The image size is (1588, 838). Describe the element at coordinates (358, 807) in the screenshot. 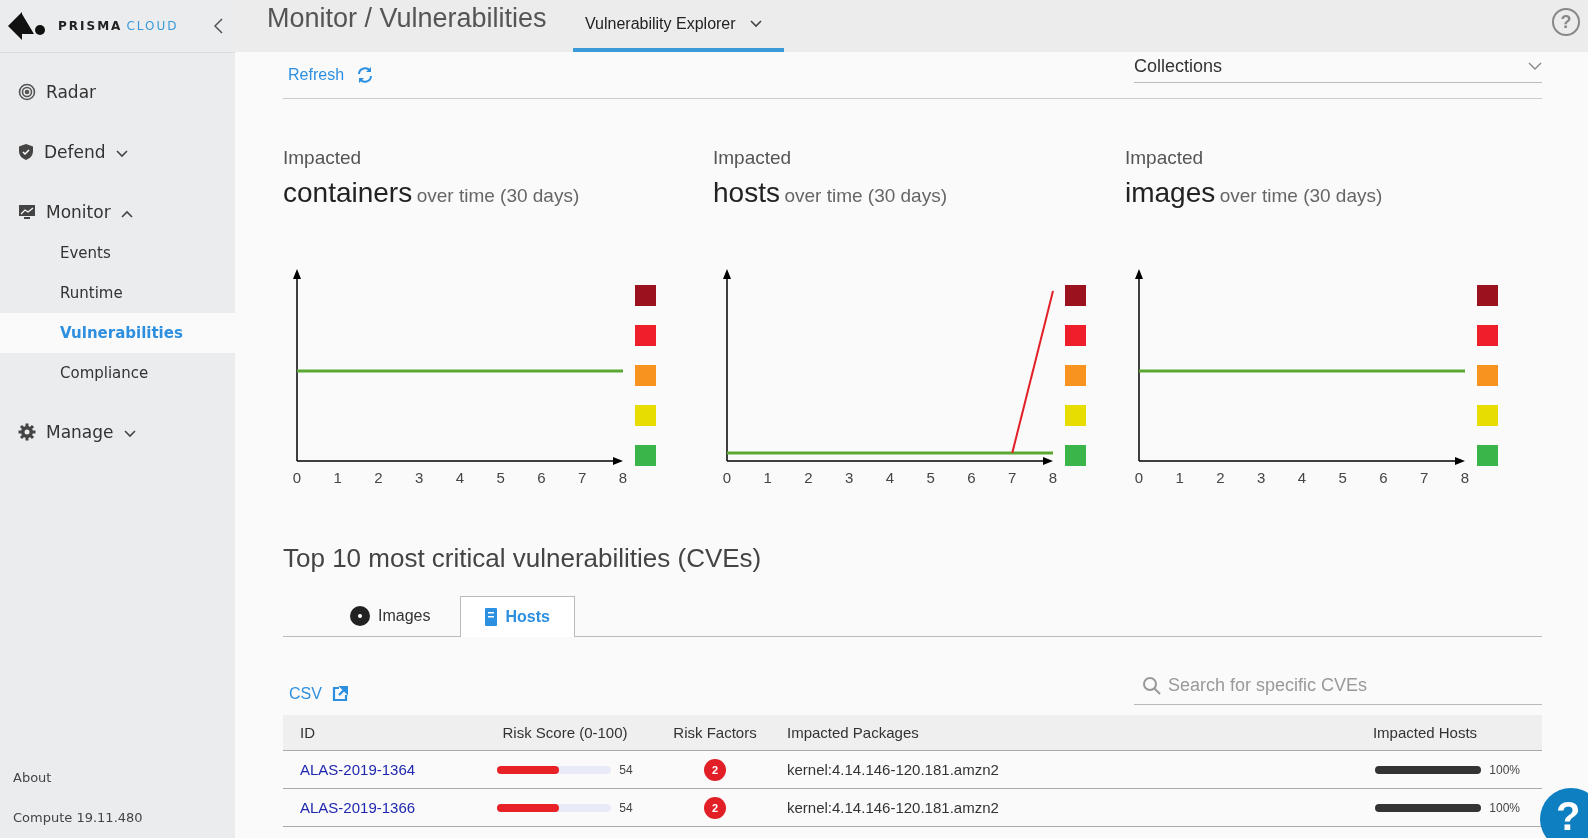

I see `cve-link: ALAS-2019-1366` at that location.